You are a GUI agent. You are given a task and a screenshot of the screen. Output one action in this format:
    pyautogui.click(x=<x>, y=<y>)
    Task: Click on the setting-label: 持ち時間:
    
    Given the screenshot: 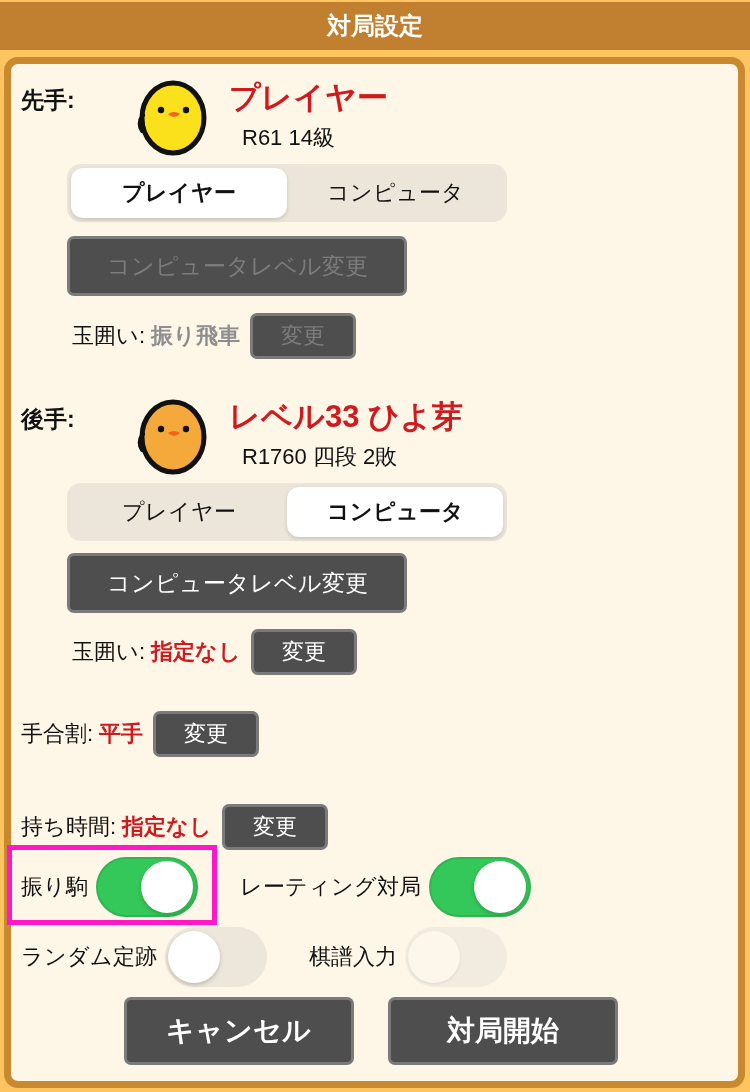 What is the action you would take?
    pyautogui.click(x=69, y=827)
    